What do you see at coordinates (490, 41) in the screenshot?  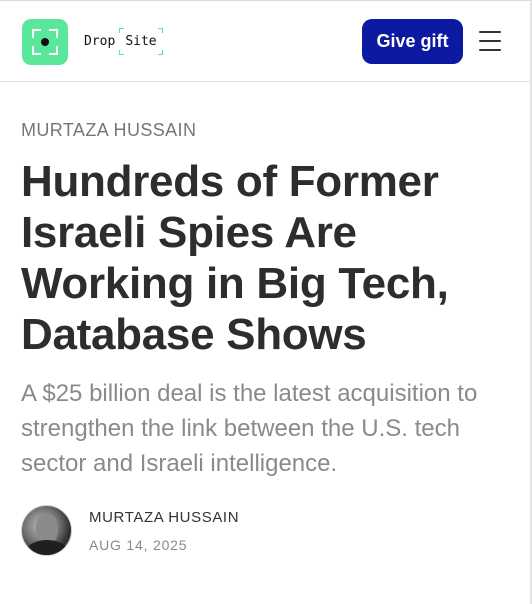 I see `hamburger-menu-icon` at bounding box center [490, 41].